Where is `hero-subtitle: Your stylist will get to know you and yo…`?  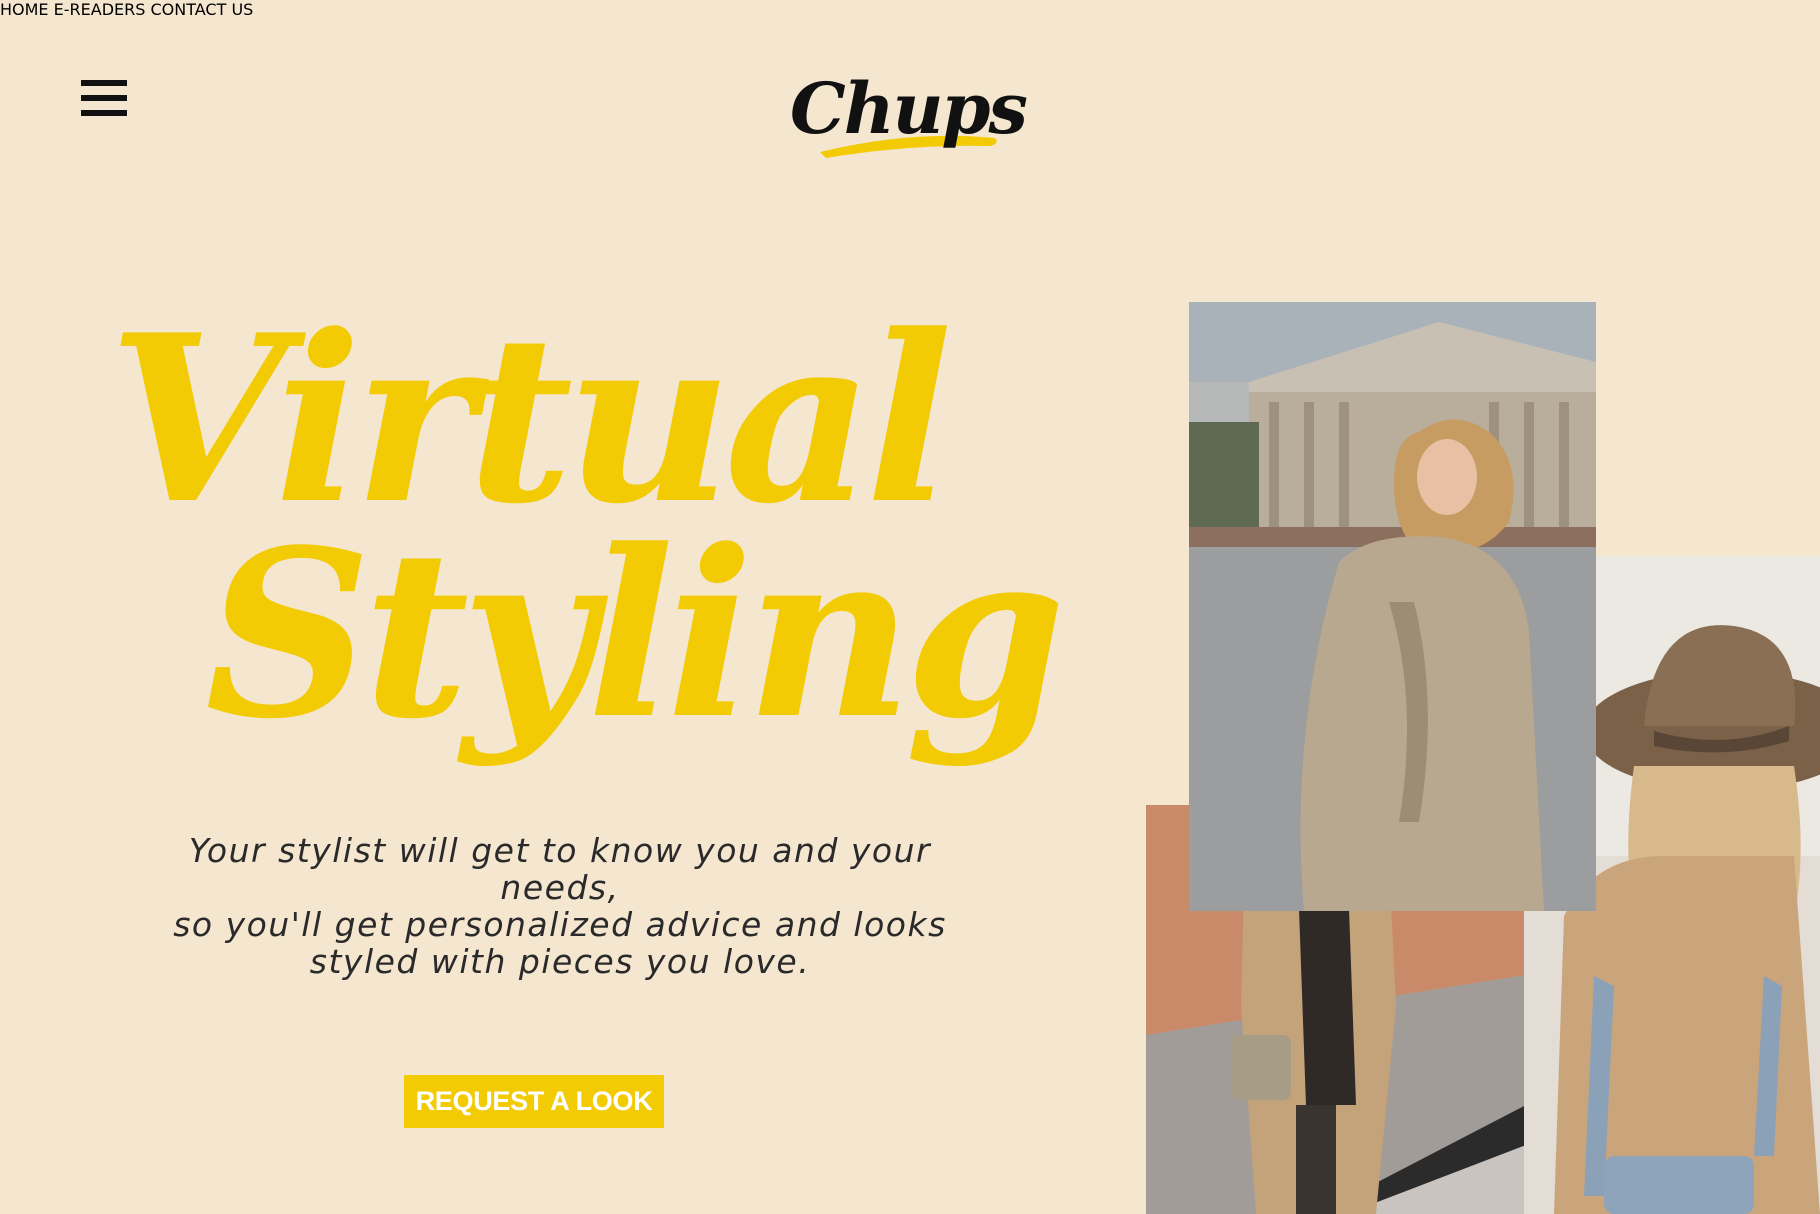
hero-subtitle: Your stylist will get to know you and yo… is located at coordinates (560, 906).